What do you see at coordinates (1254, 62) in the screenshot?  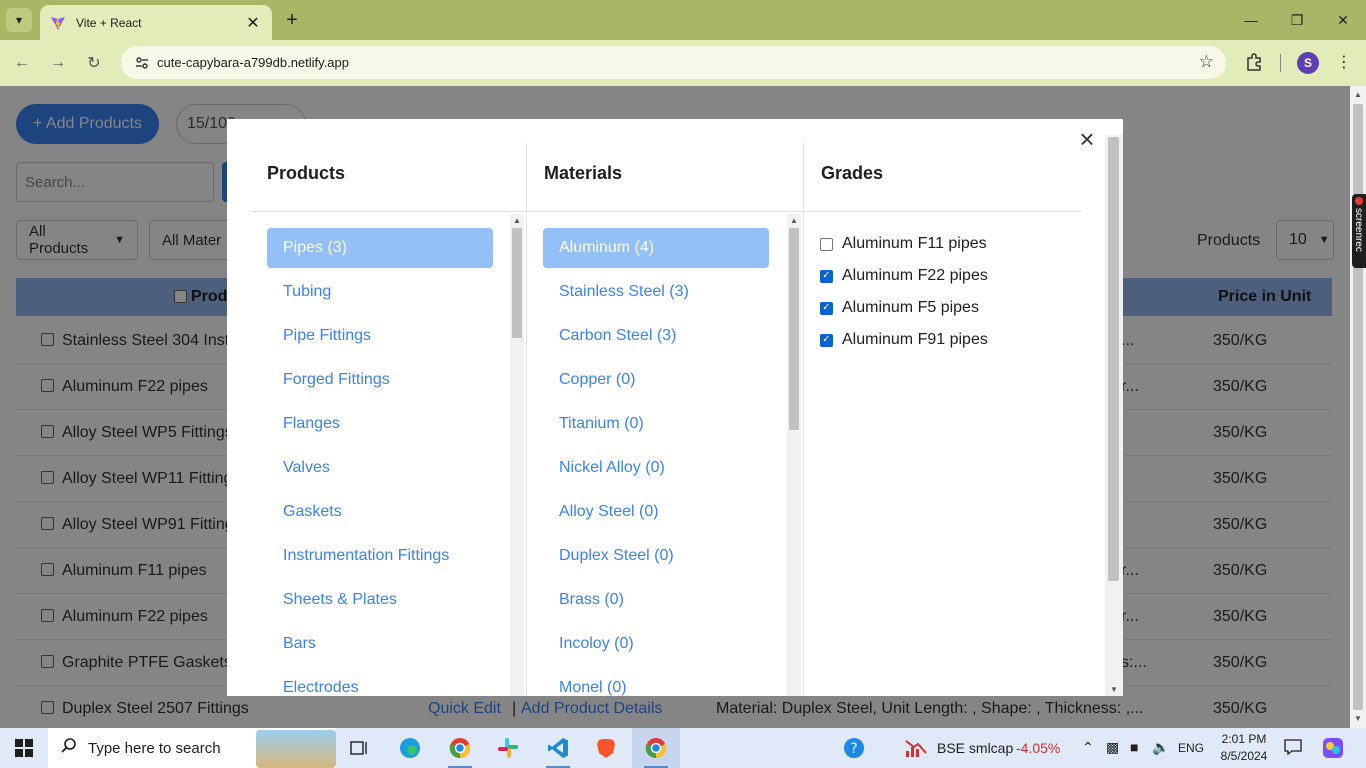 I see `extensions-icon` at bounding box center [1254, 62].